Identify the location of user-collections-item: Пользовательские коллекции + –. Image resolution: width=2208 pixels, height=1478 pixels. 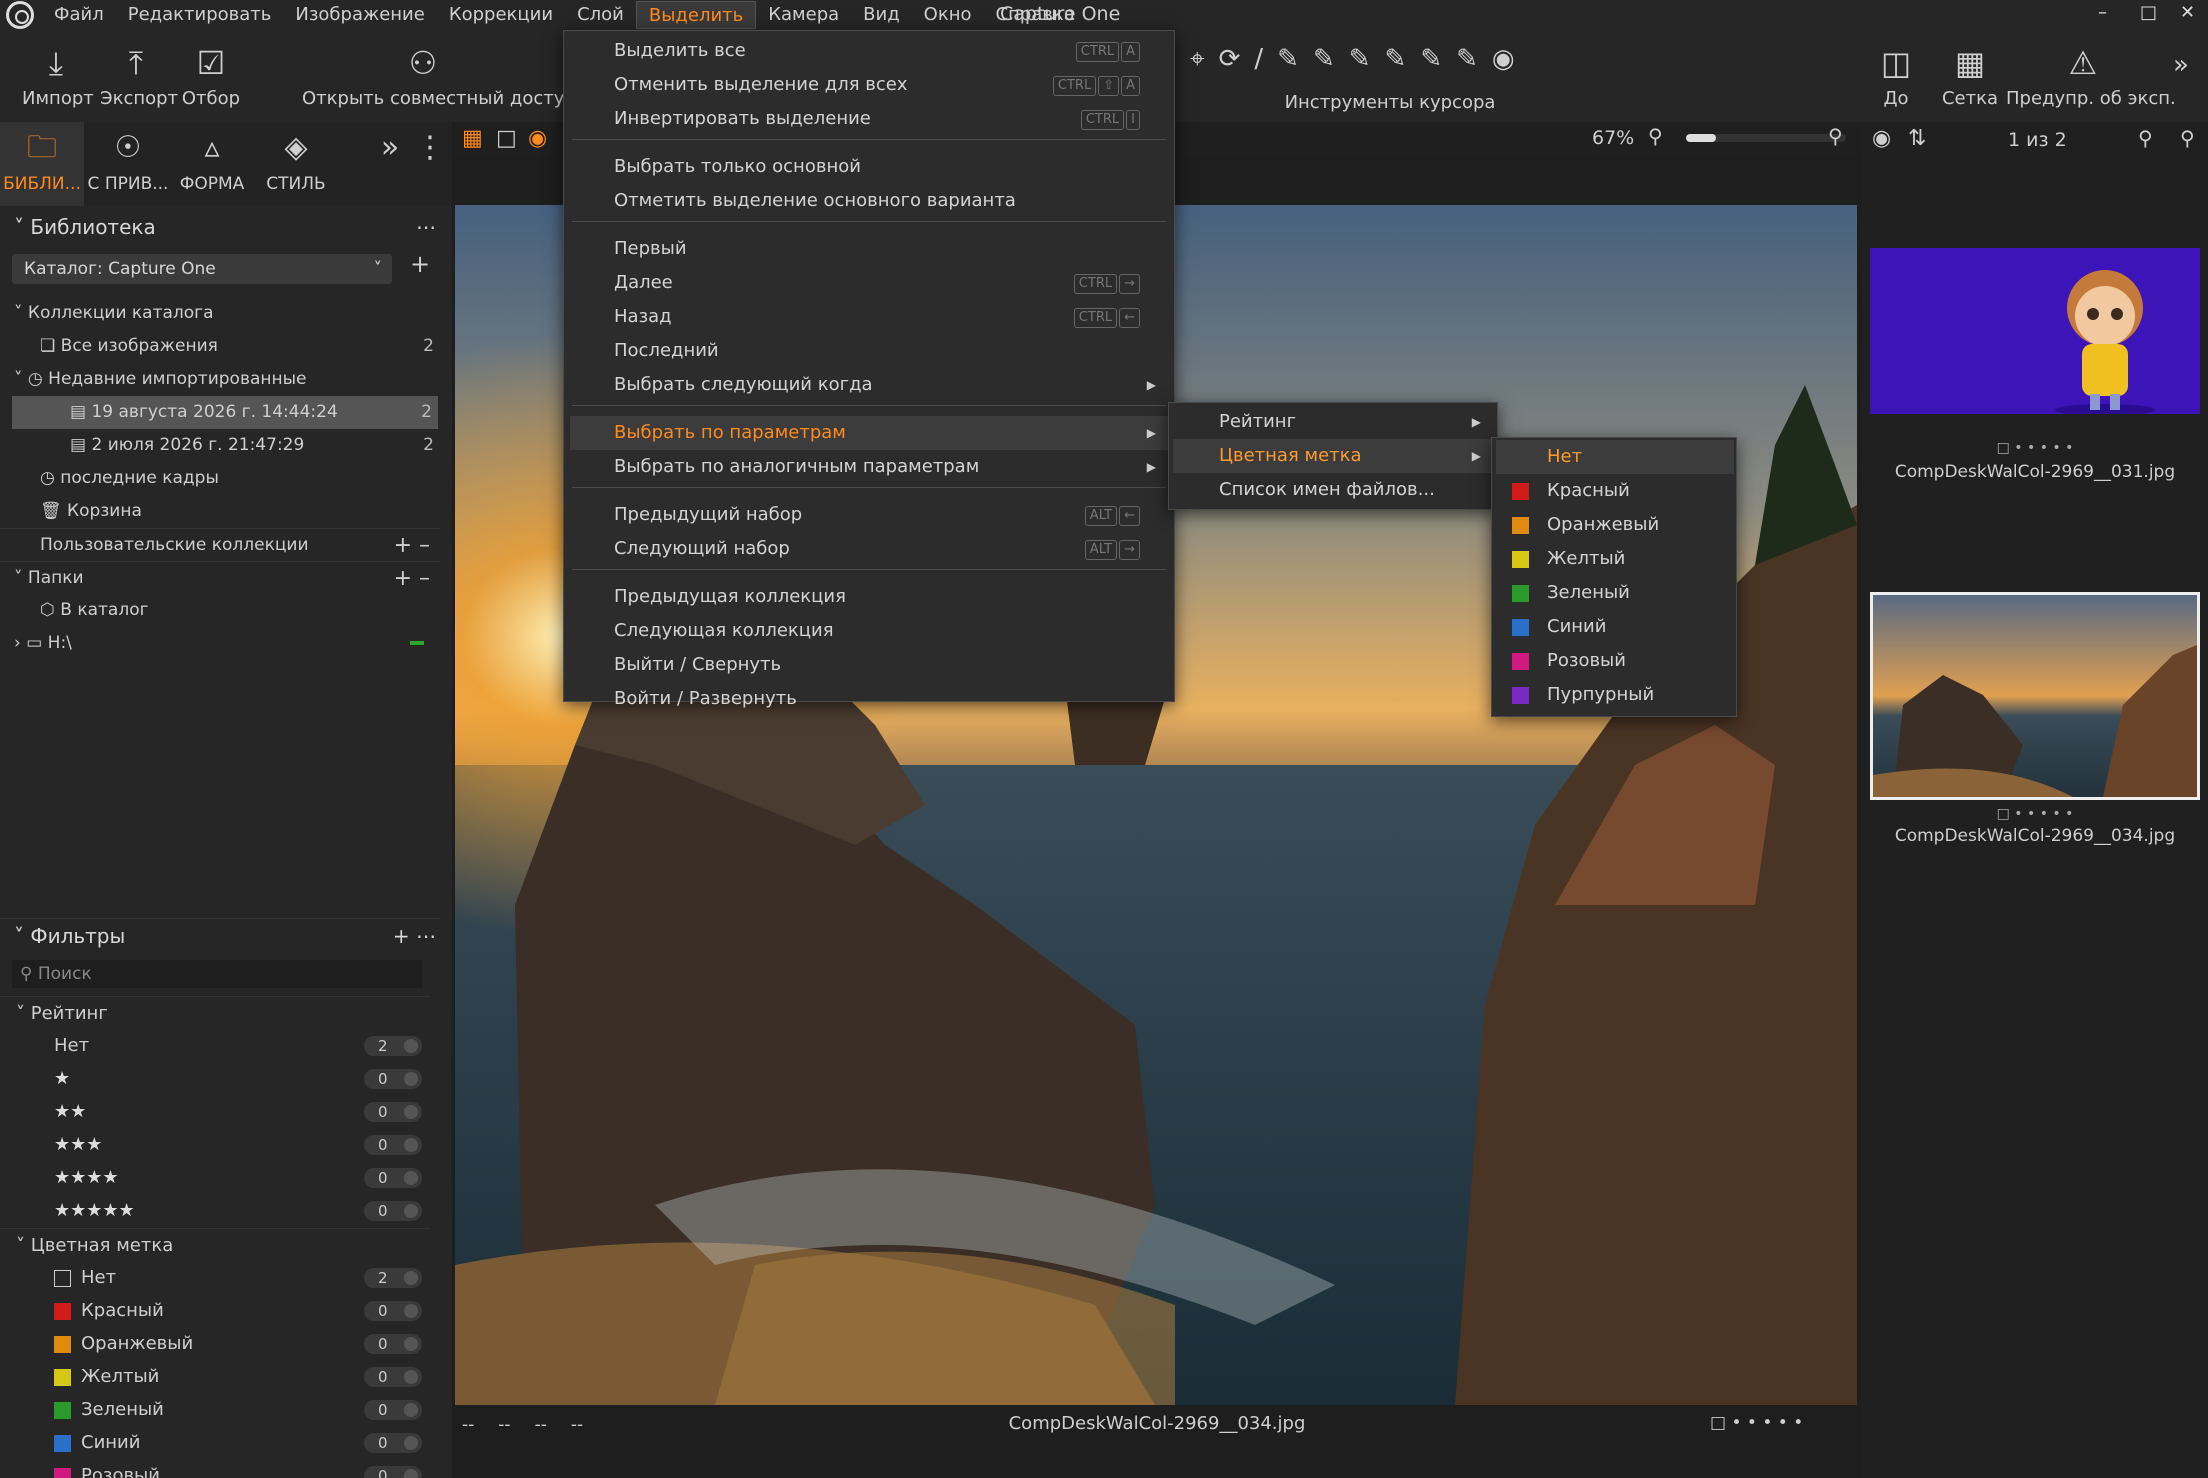
(220, 544).